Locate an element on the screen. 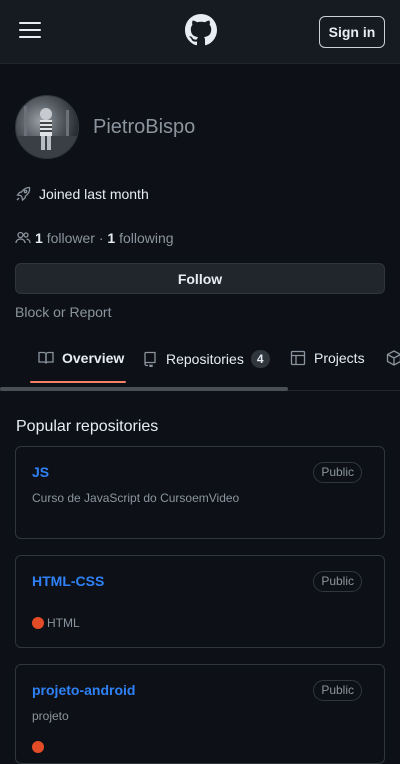 The height and width of the screenshot is (764, 400). tab-label: Projects is located at coordinates (339, 358).